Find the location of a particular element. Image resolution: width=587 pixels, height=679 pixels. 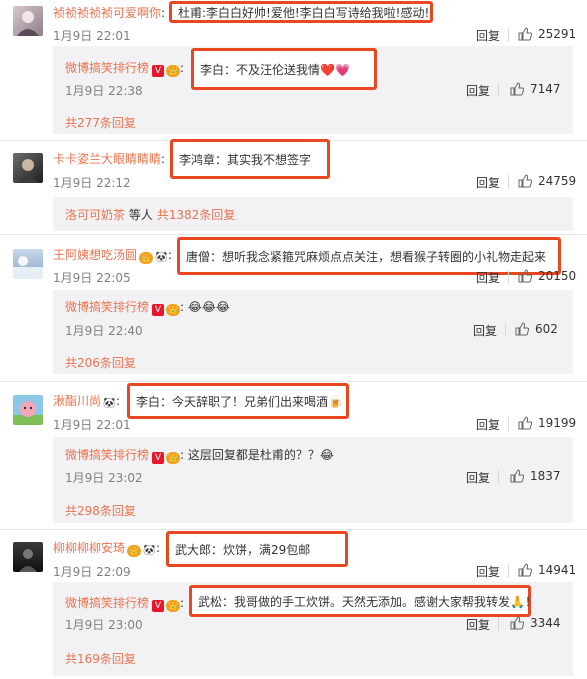

username-link: 湫酯川尚 is located at coordinates (77, 401).